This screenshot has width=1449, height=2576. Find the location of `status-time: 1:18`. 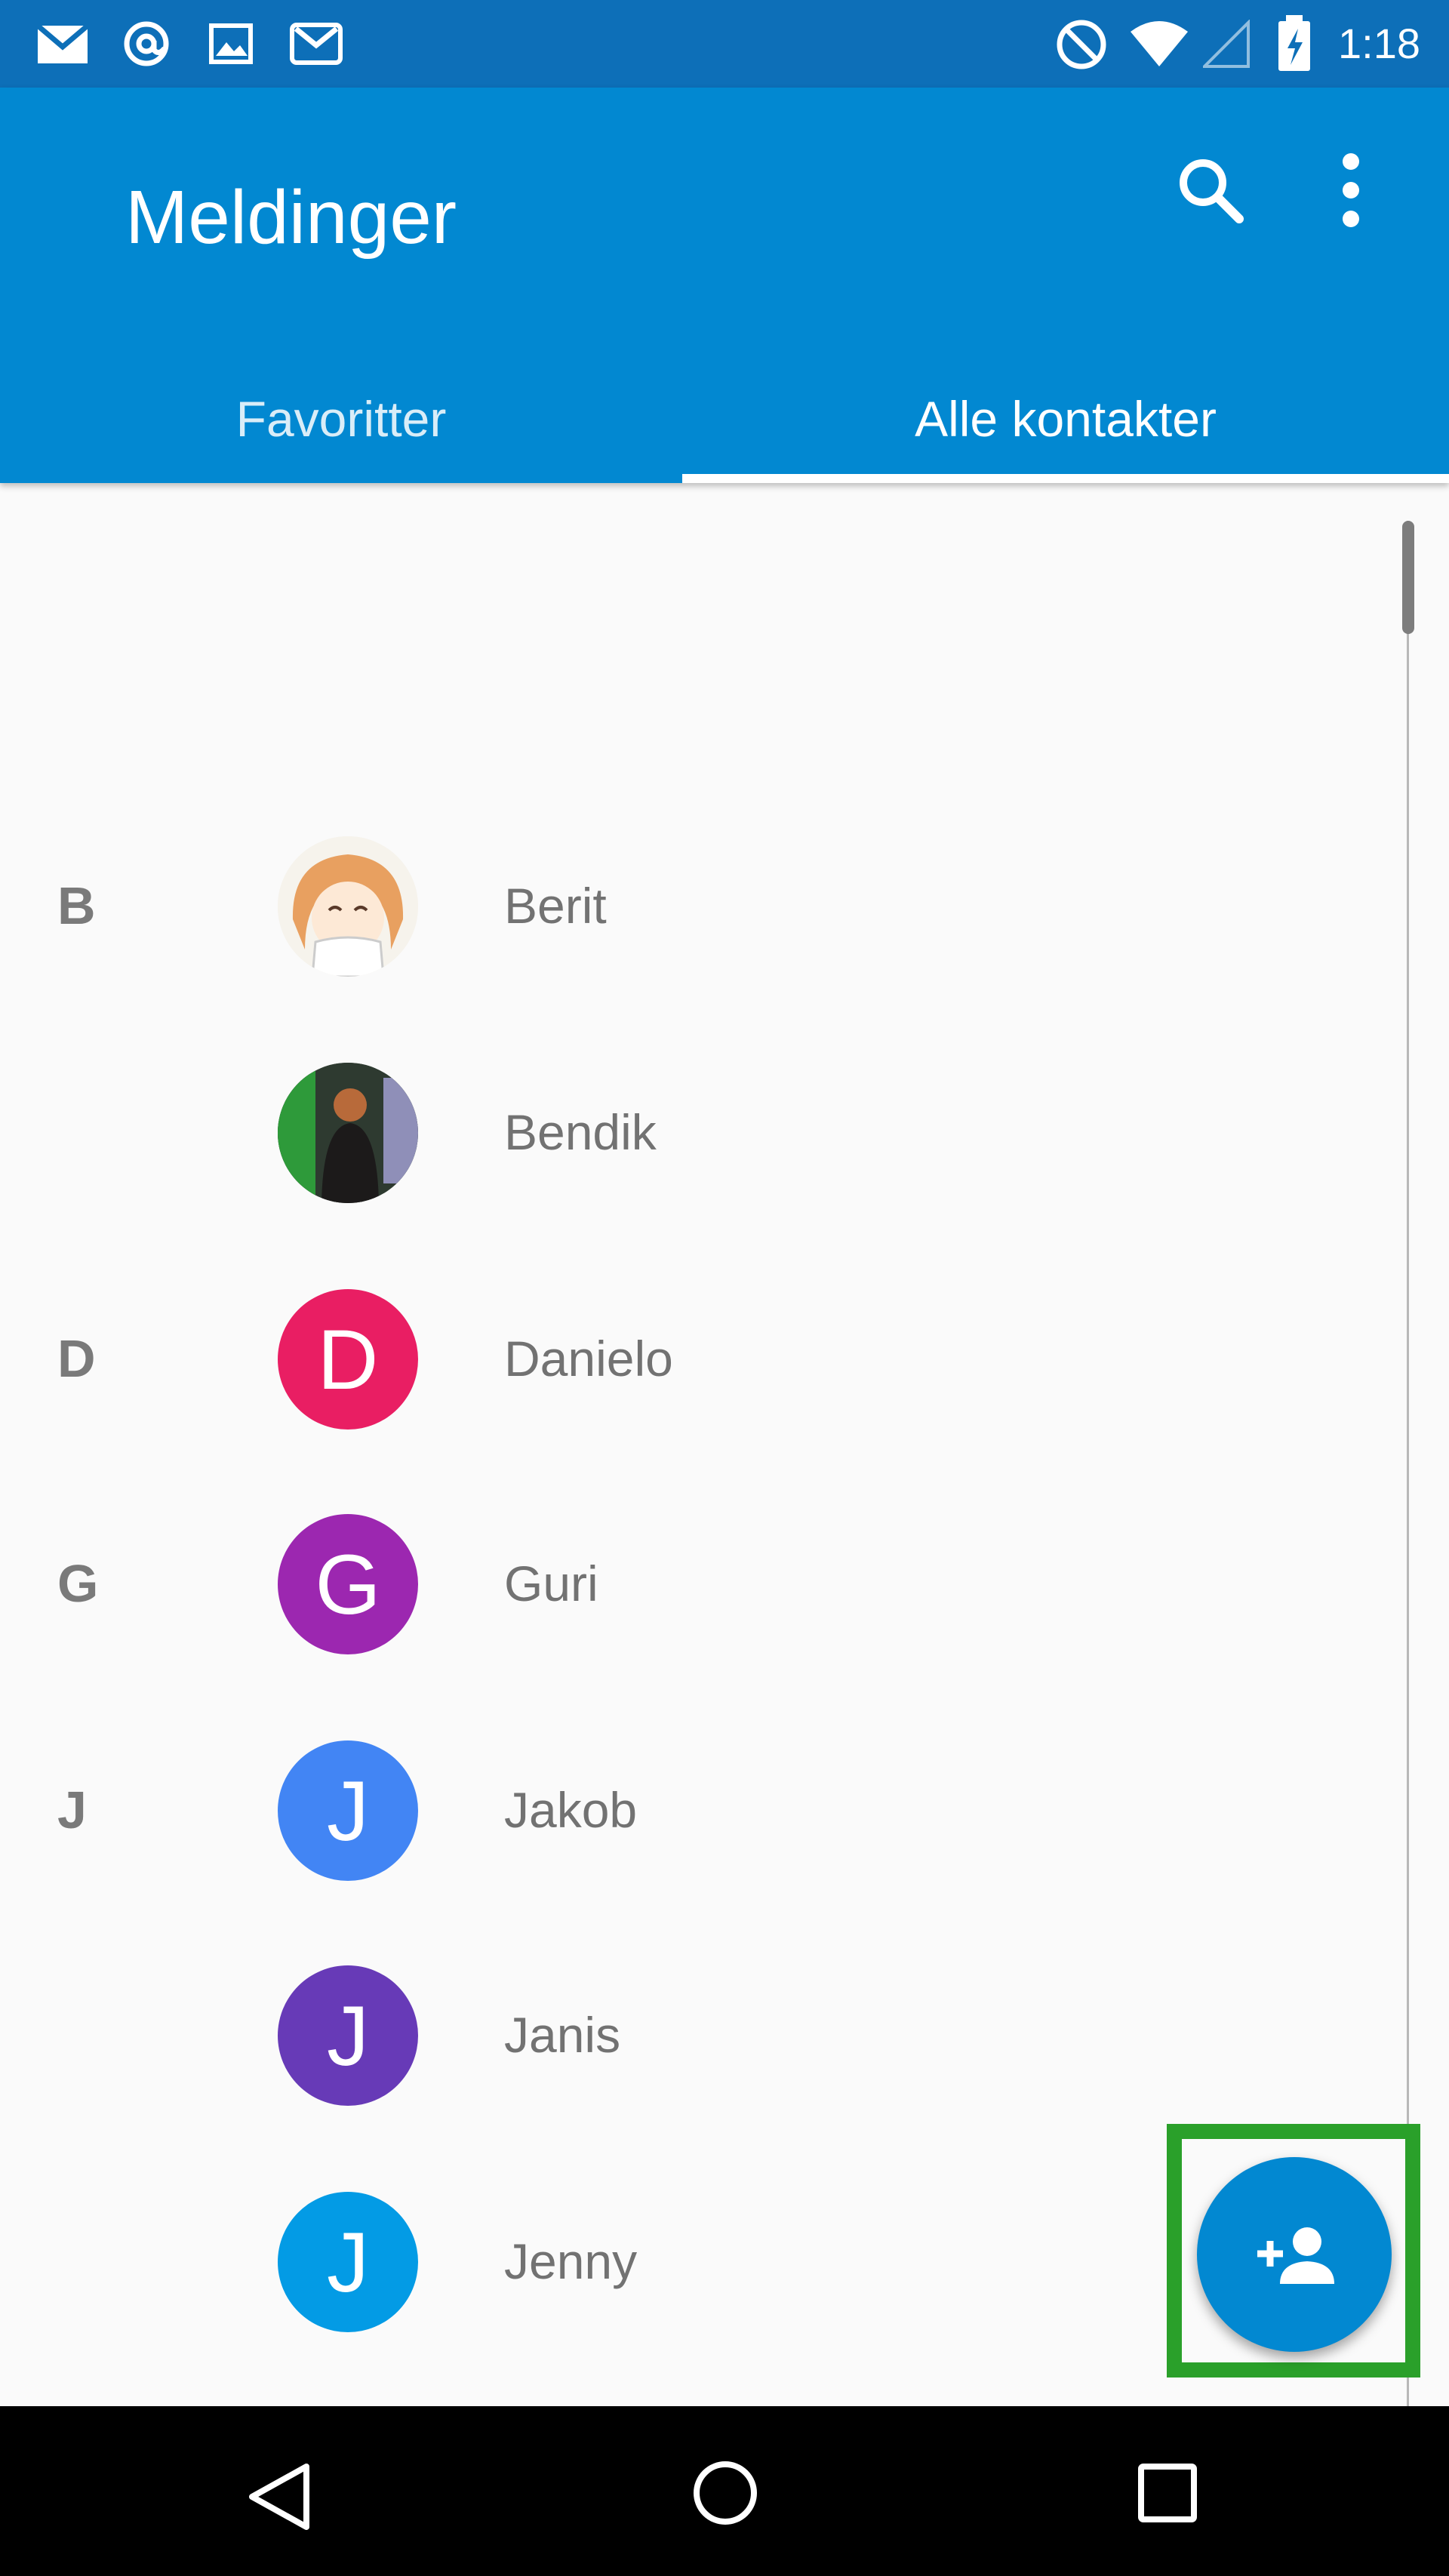

status-time: 1:18 is located at coordinates (1379, 43).